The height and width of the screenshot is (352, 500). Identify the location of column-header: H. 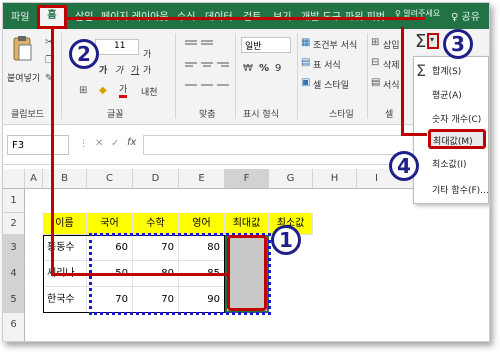
(335, 179).